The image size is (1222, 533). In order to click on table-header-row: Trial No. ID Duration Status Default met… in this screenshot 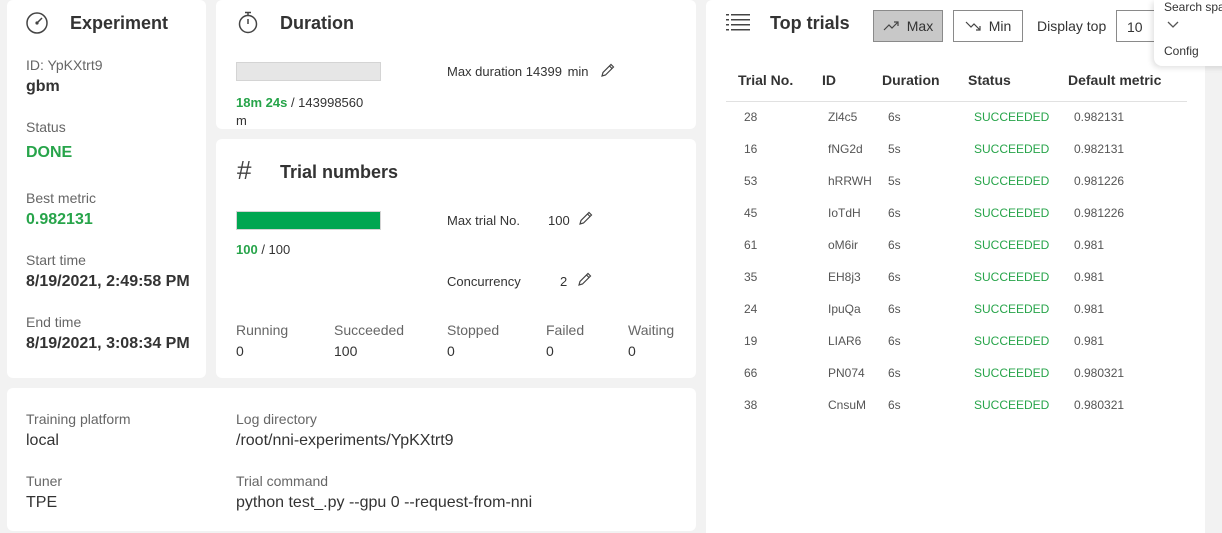, I will do `click(956, 81)`.